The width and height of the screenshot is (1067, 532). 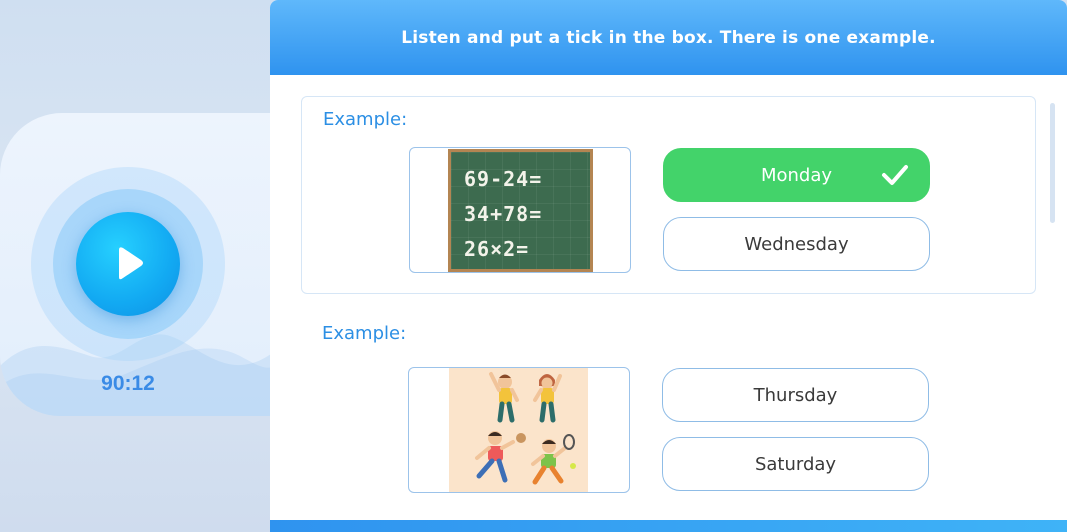 I want to click on chalk-line: 69-24=, so click(x=503, y=179).